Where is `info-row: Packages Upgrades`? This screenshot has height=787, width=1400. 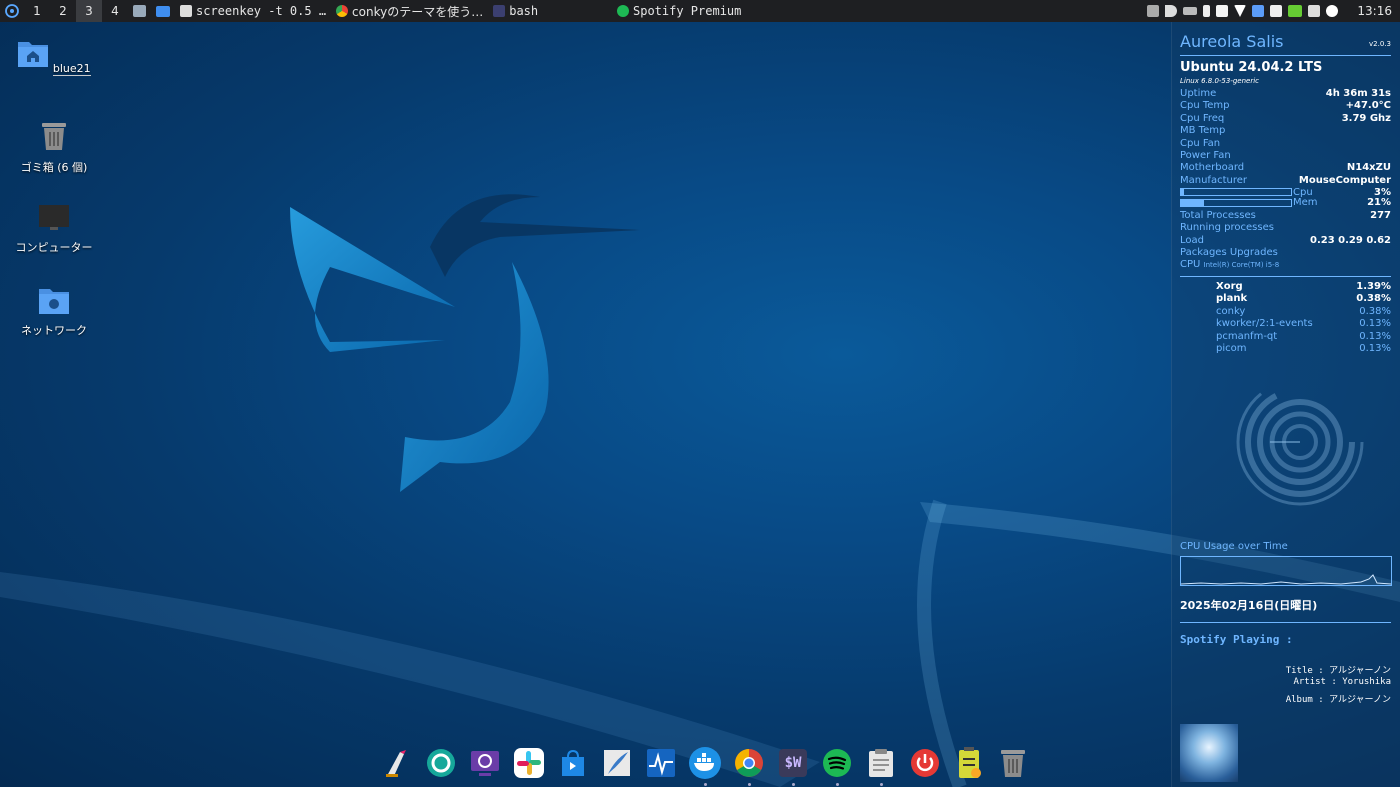 info-row: Packages Upgrades is located at coordinates (1285, 253).